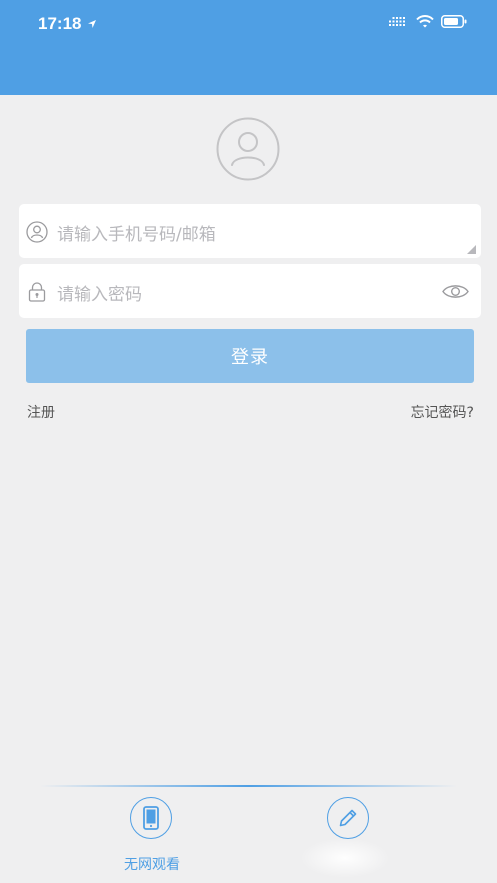  I want to click on bottom-divider, so click(248, 786).